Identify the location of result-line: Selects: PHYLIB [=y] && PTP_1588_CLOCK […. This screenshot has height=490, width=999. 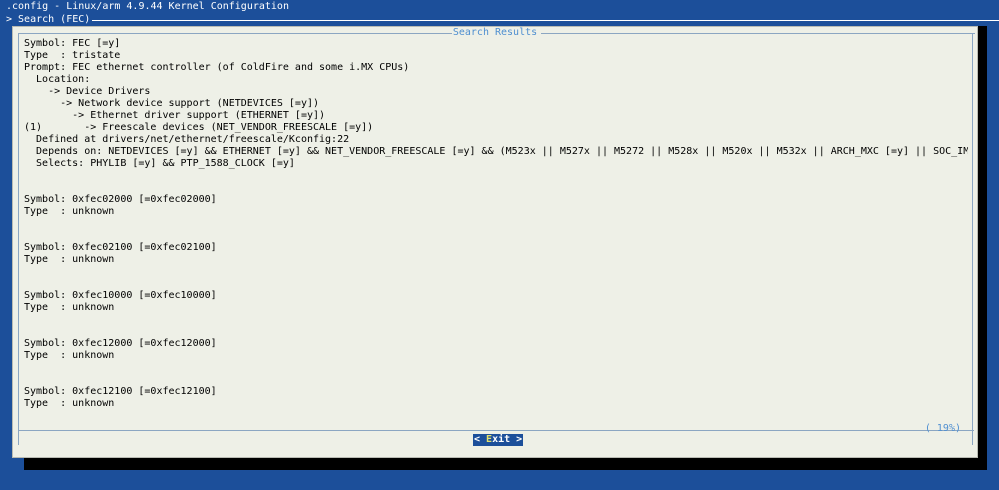
(159, 163).